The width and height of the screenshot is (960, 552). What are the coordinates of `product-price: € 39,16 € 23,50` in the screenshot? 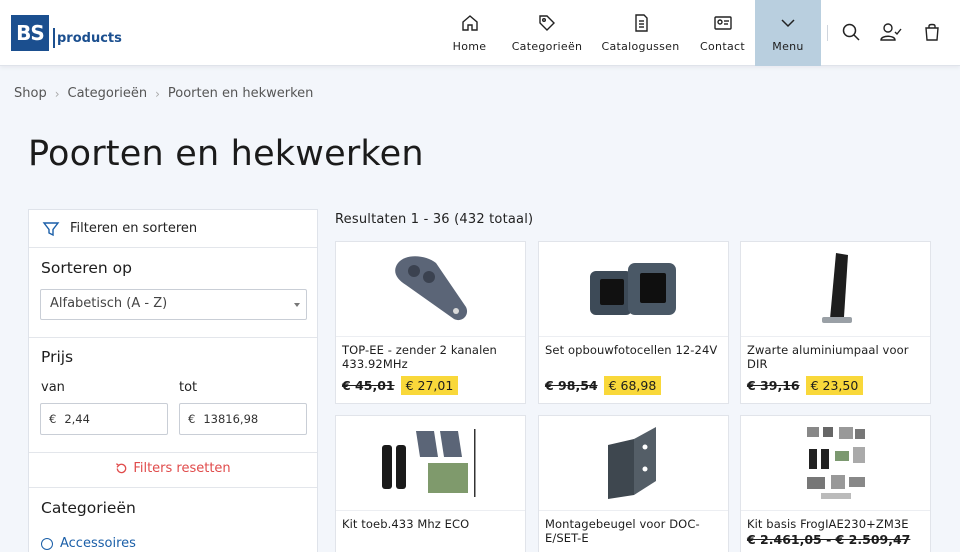 It's located at (835, 384).